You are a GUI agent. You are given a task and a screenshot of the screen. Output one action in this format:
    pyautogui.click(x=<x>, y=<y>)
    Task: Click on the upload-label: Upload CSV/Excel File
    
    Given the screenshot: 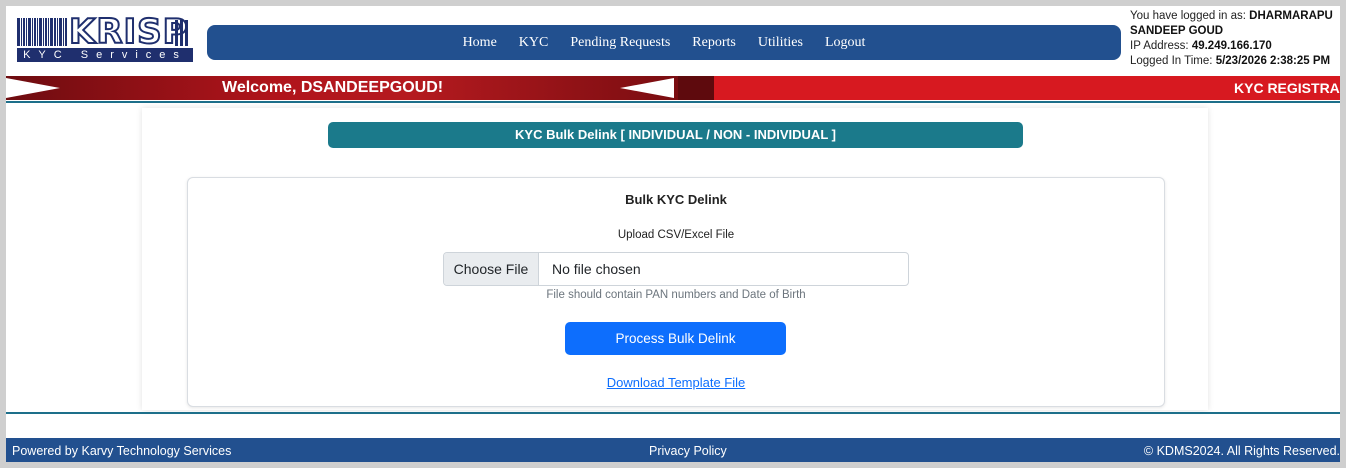 What is the action you would take?
    pyautogui.click(x=676, y=235)
    